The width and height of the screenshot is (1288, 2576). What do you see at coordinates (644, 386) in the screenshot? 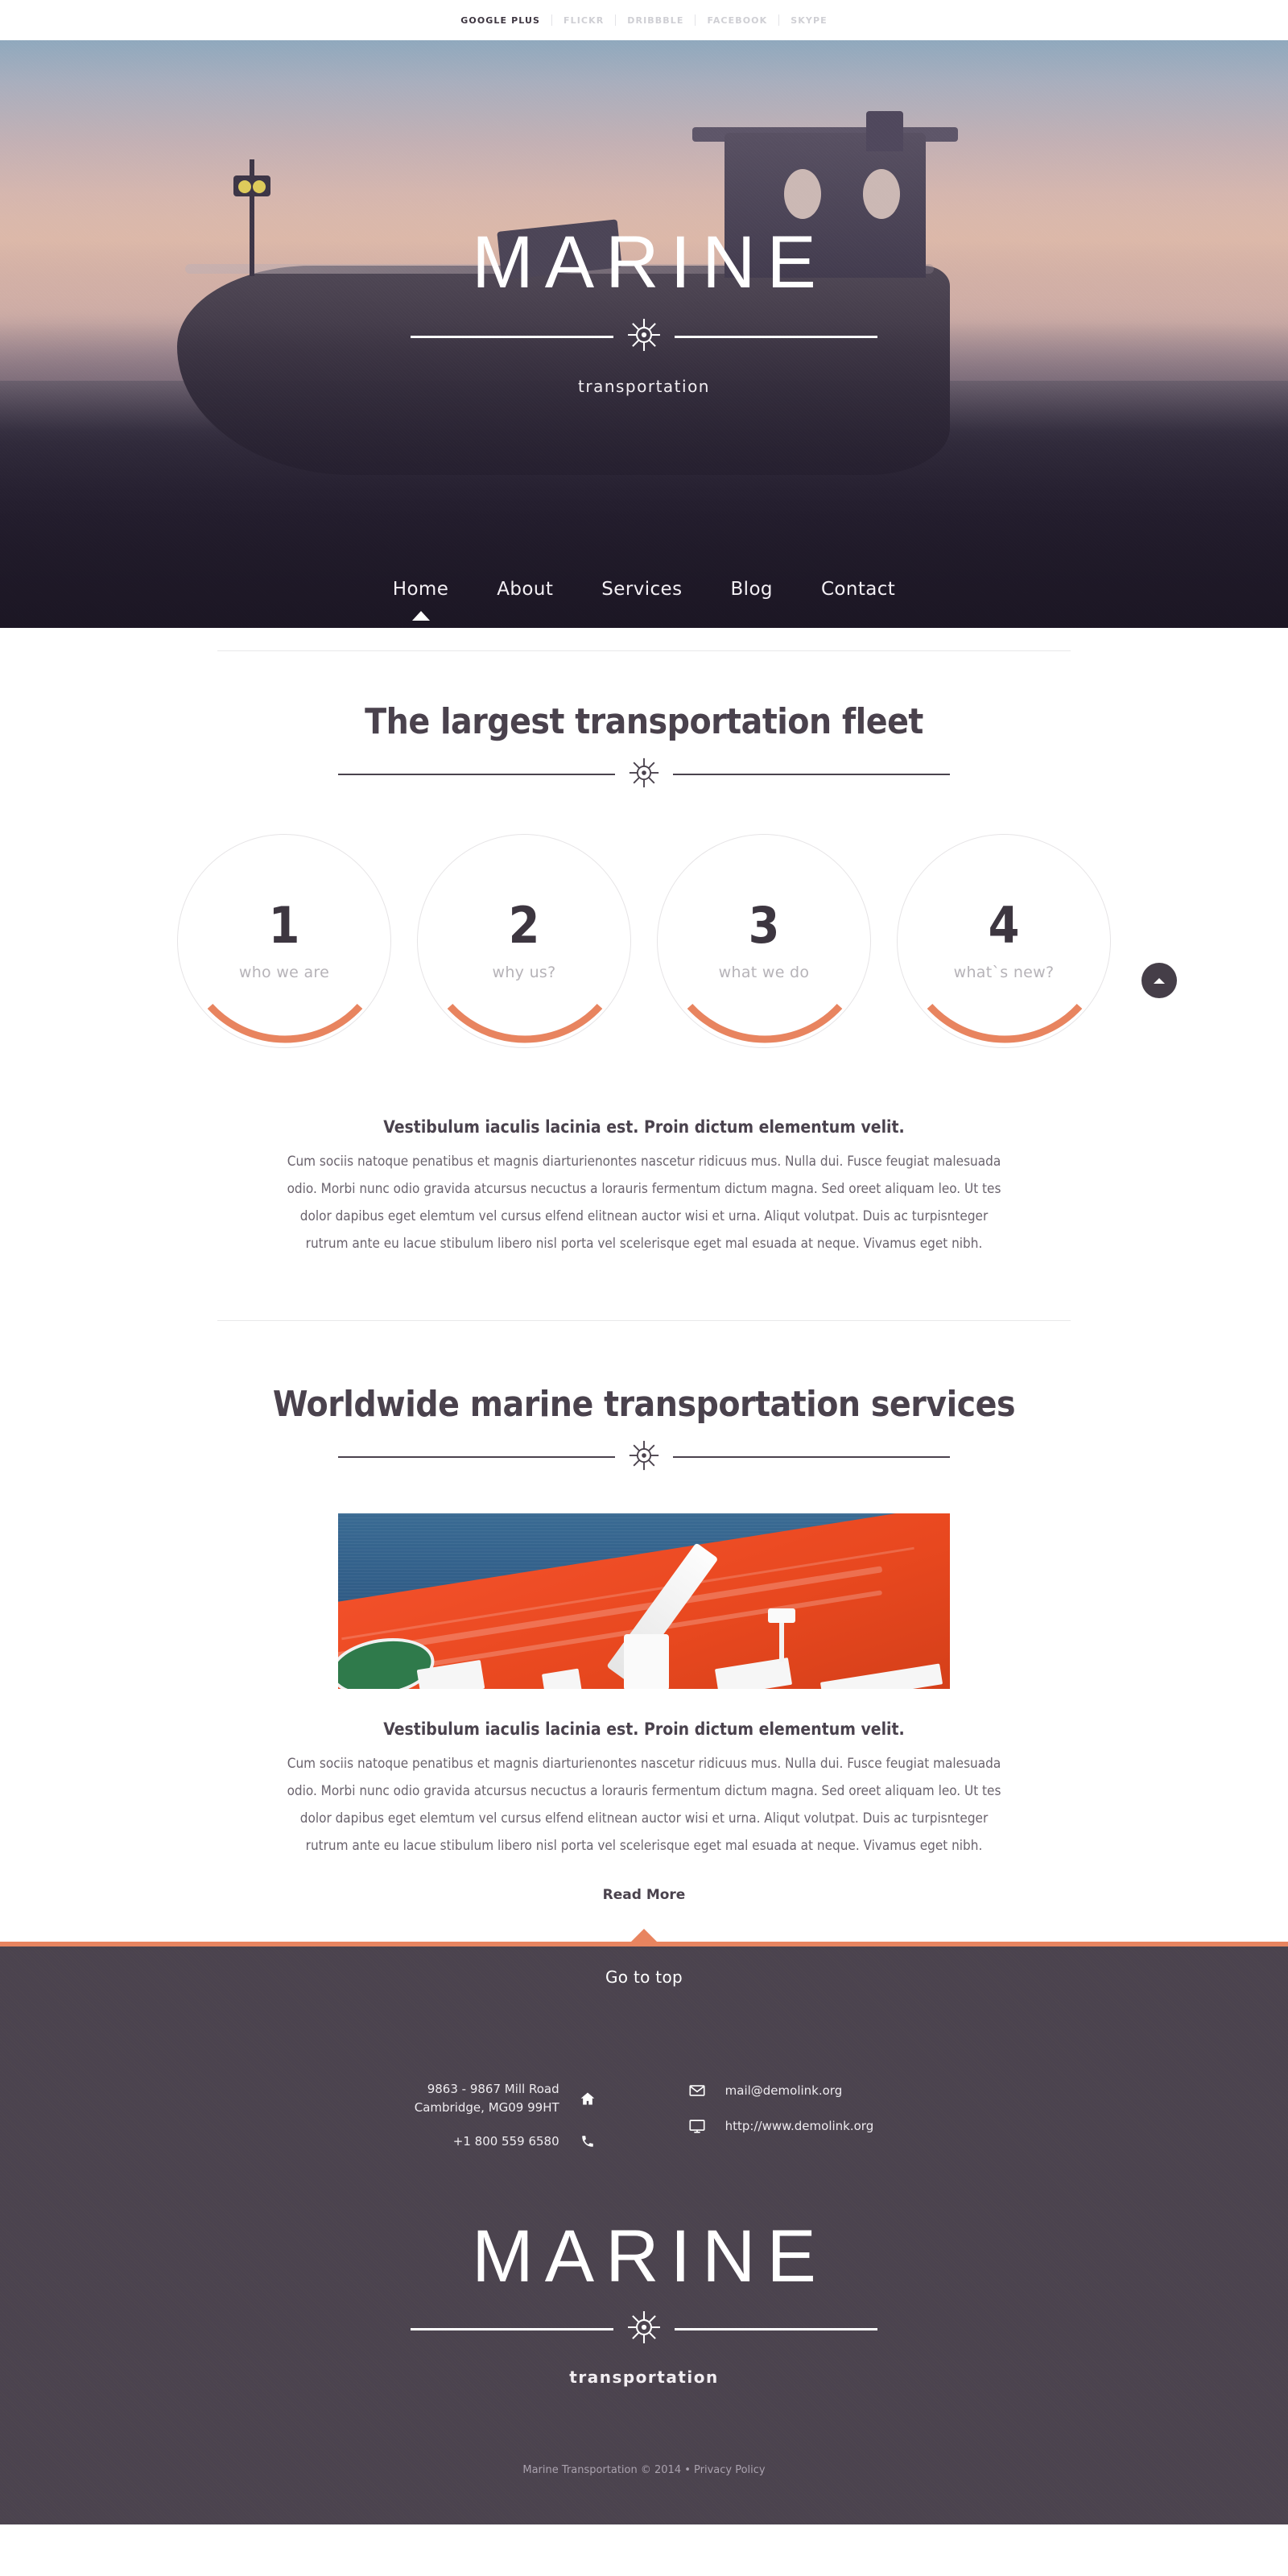
I see `site-logo-subtitle: transportation` at bounding box center [644, 386].